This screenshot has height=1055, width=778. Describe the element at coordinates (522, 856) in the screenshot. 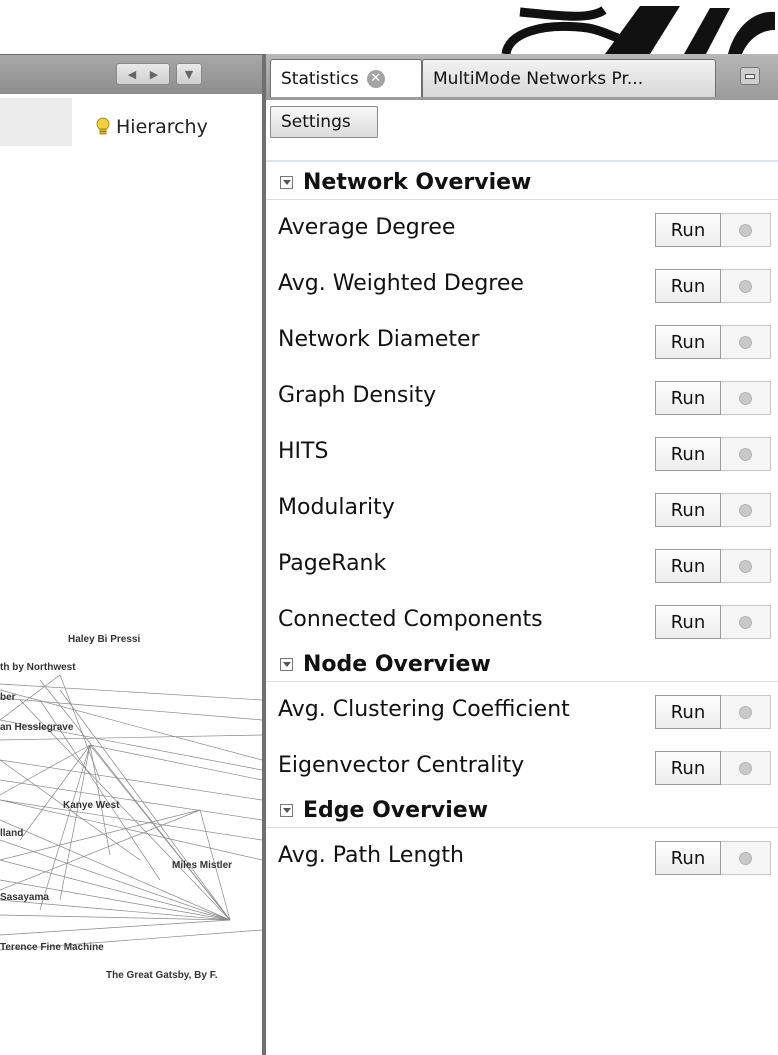

I see `statistic-row: Avg. Path Length Run` at that location.